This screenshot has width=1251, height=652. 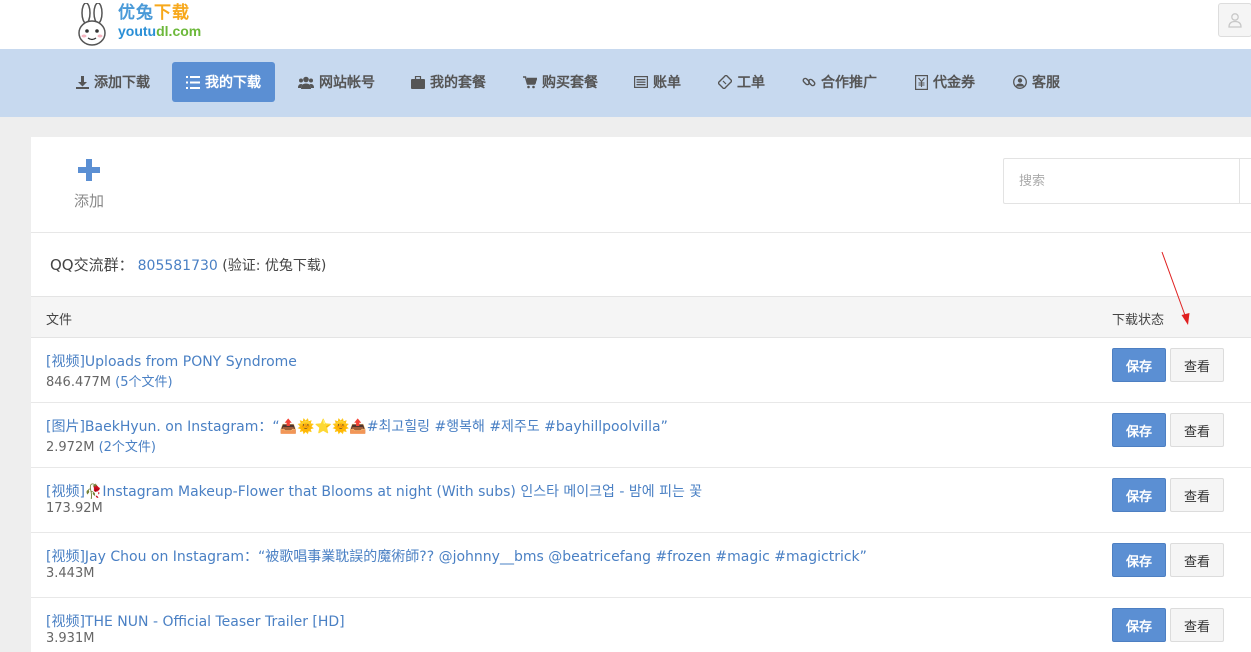 I want to click on ticket-icon, so click(x=725, y=82).